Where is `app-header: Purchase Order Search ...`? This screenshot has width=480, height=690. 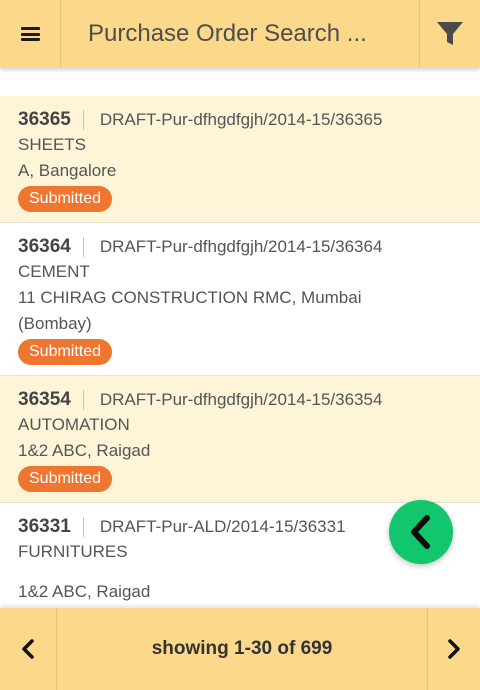
app-header: Purchase Order Search ... is located at coordinates (240, 34).